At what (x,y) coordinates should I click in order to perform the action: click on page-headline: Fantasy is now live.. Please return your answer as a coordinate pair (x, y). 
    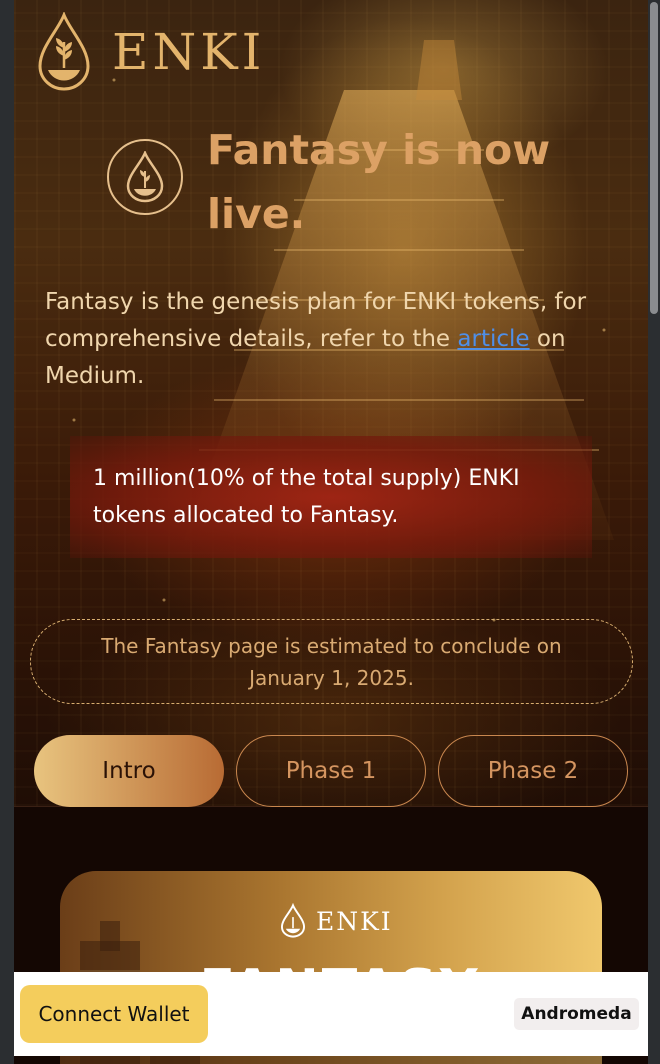
    Looking at the image, I should click on (379, 182).